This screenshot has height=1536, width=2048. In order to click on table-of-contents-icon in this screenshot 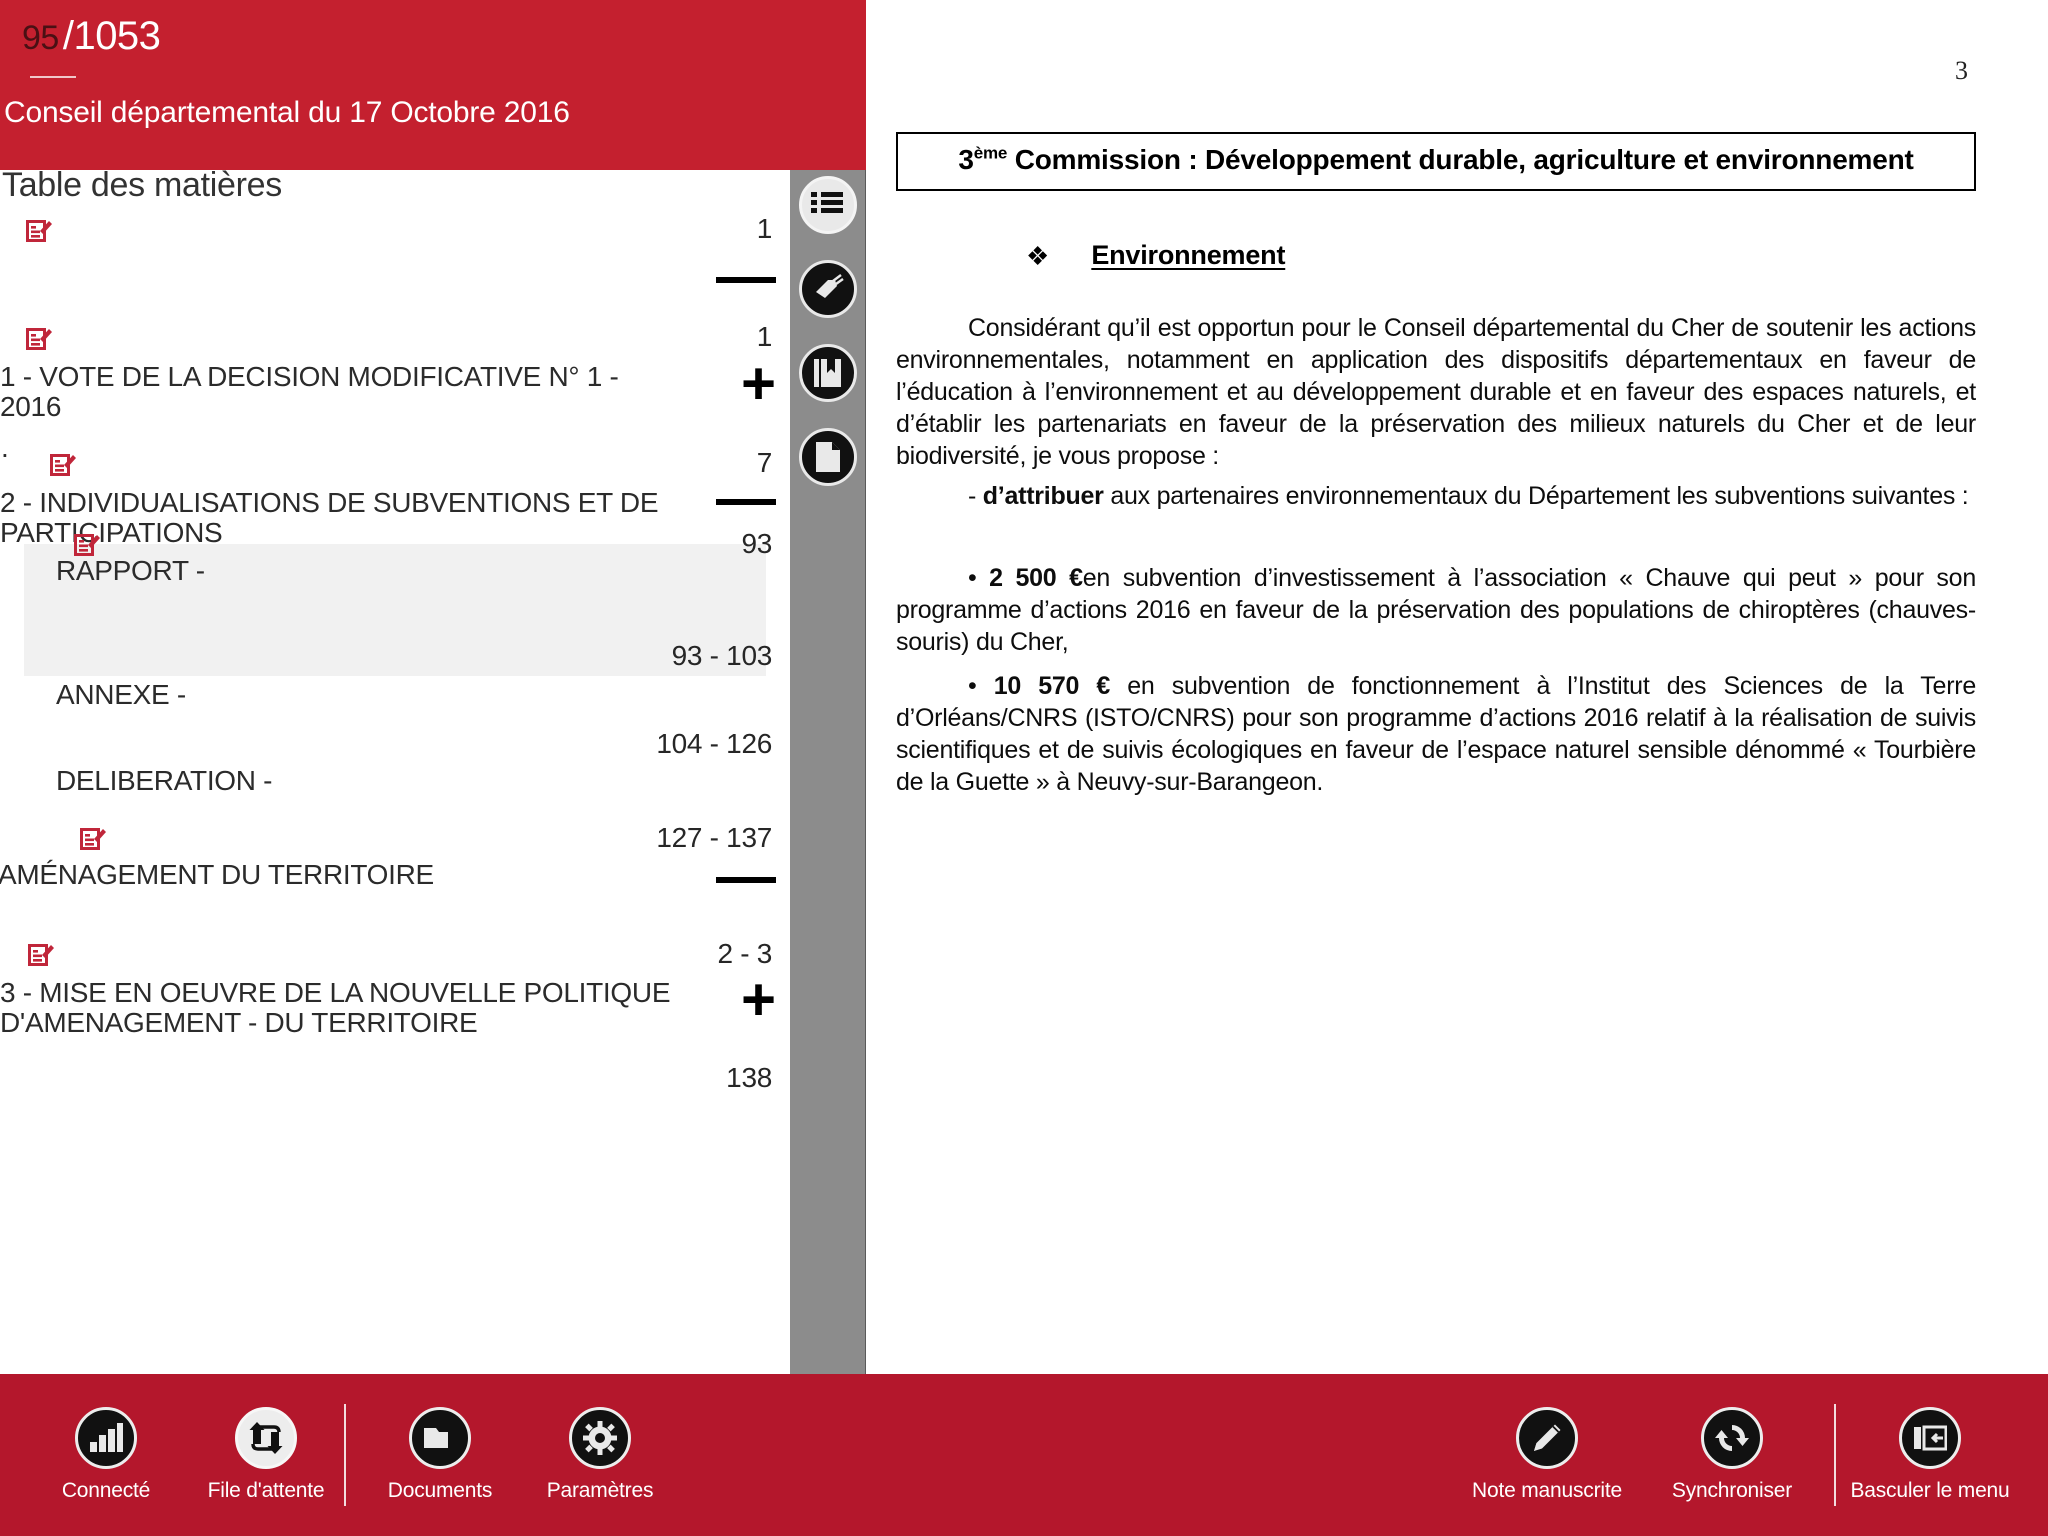, I will do `click(828, 205)`.